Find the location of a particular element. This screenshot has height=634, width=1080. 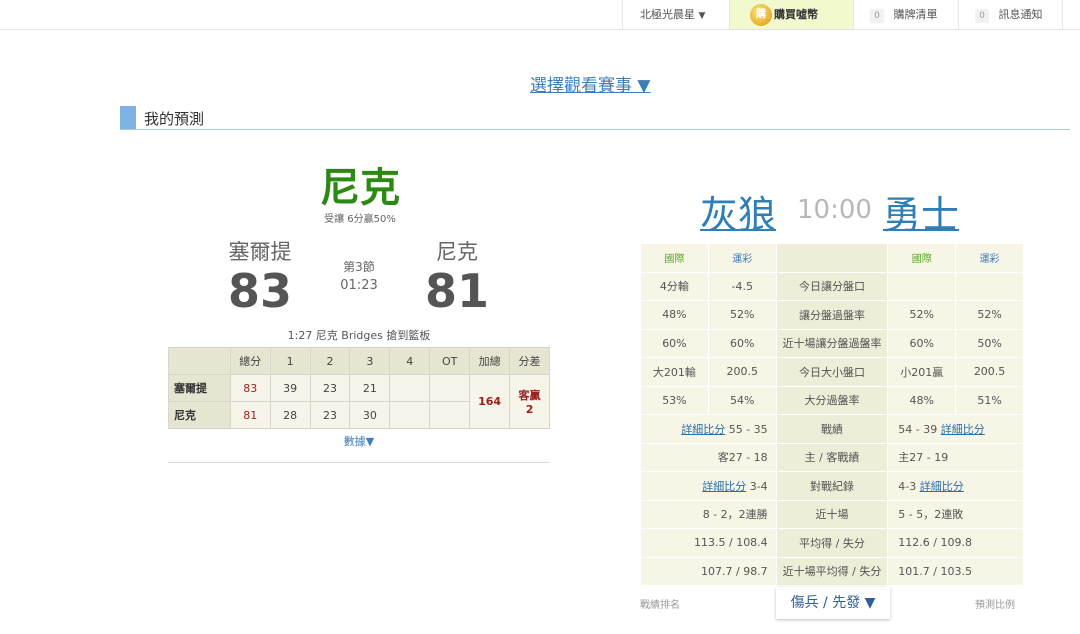

stat-cell: -4.5 is located at coordinates (742, 286).